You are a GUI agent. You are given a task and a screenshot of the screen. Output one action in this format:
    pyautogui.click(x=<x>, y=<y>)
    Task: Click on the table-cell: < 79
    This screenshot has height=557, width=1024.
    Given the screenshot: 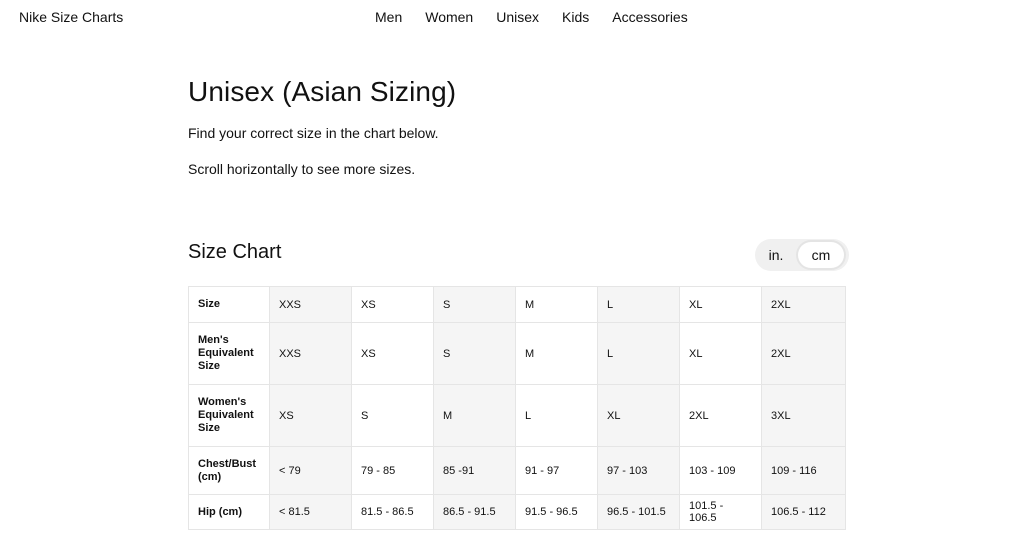 What is the action you would take?
    pyautogui.click(x=310, y=470)
    